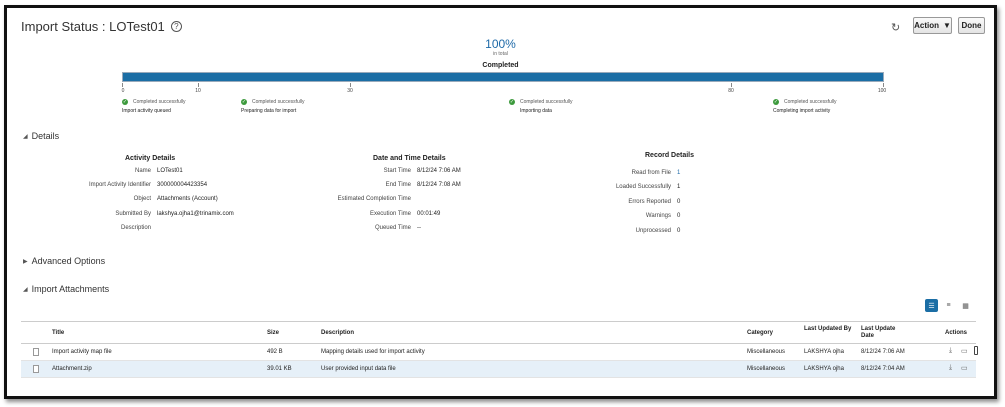  What do you see at coordinates (397, 171) in the screenshot?
I see `field-label: Start Time` at bounding box center [397, 171].